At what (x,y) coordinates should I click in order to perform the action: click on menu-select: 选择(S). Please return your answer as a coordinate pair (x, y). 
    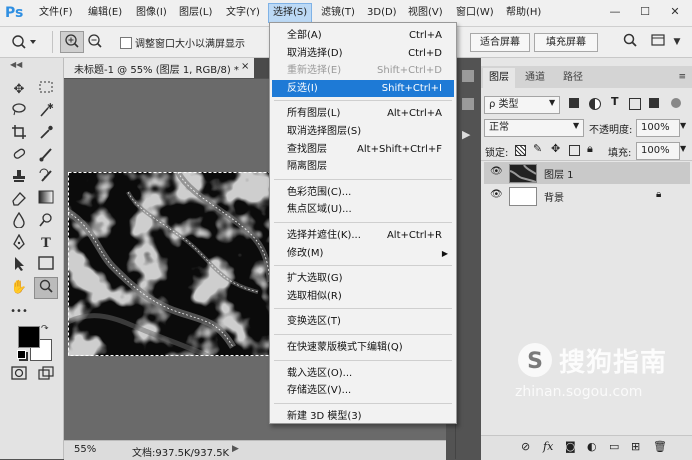
    Looking at the image, I should click on (290, 13).